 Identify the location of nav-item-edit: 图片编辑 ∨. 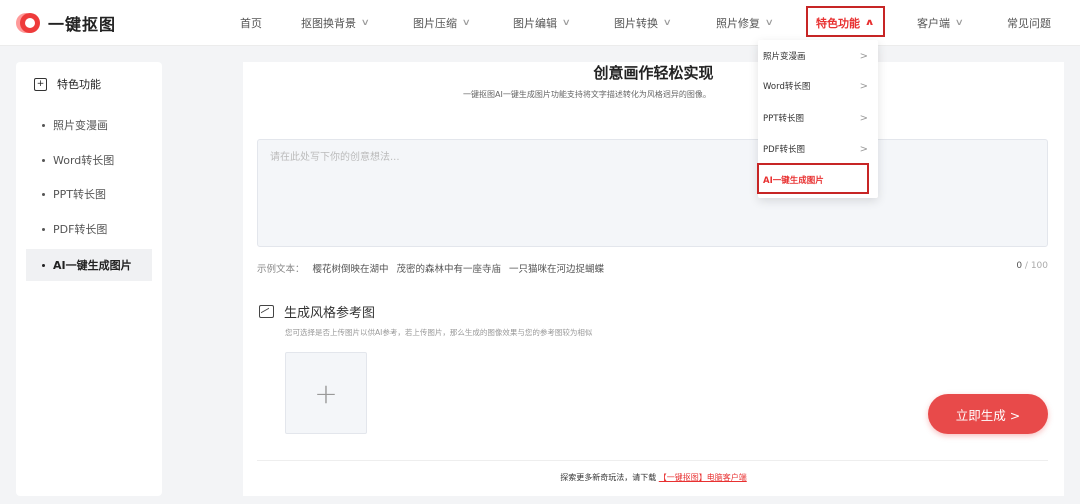
(542, 23).